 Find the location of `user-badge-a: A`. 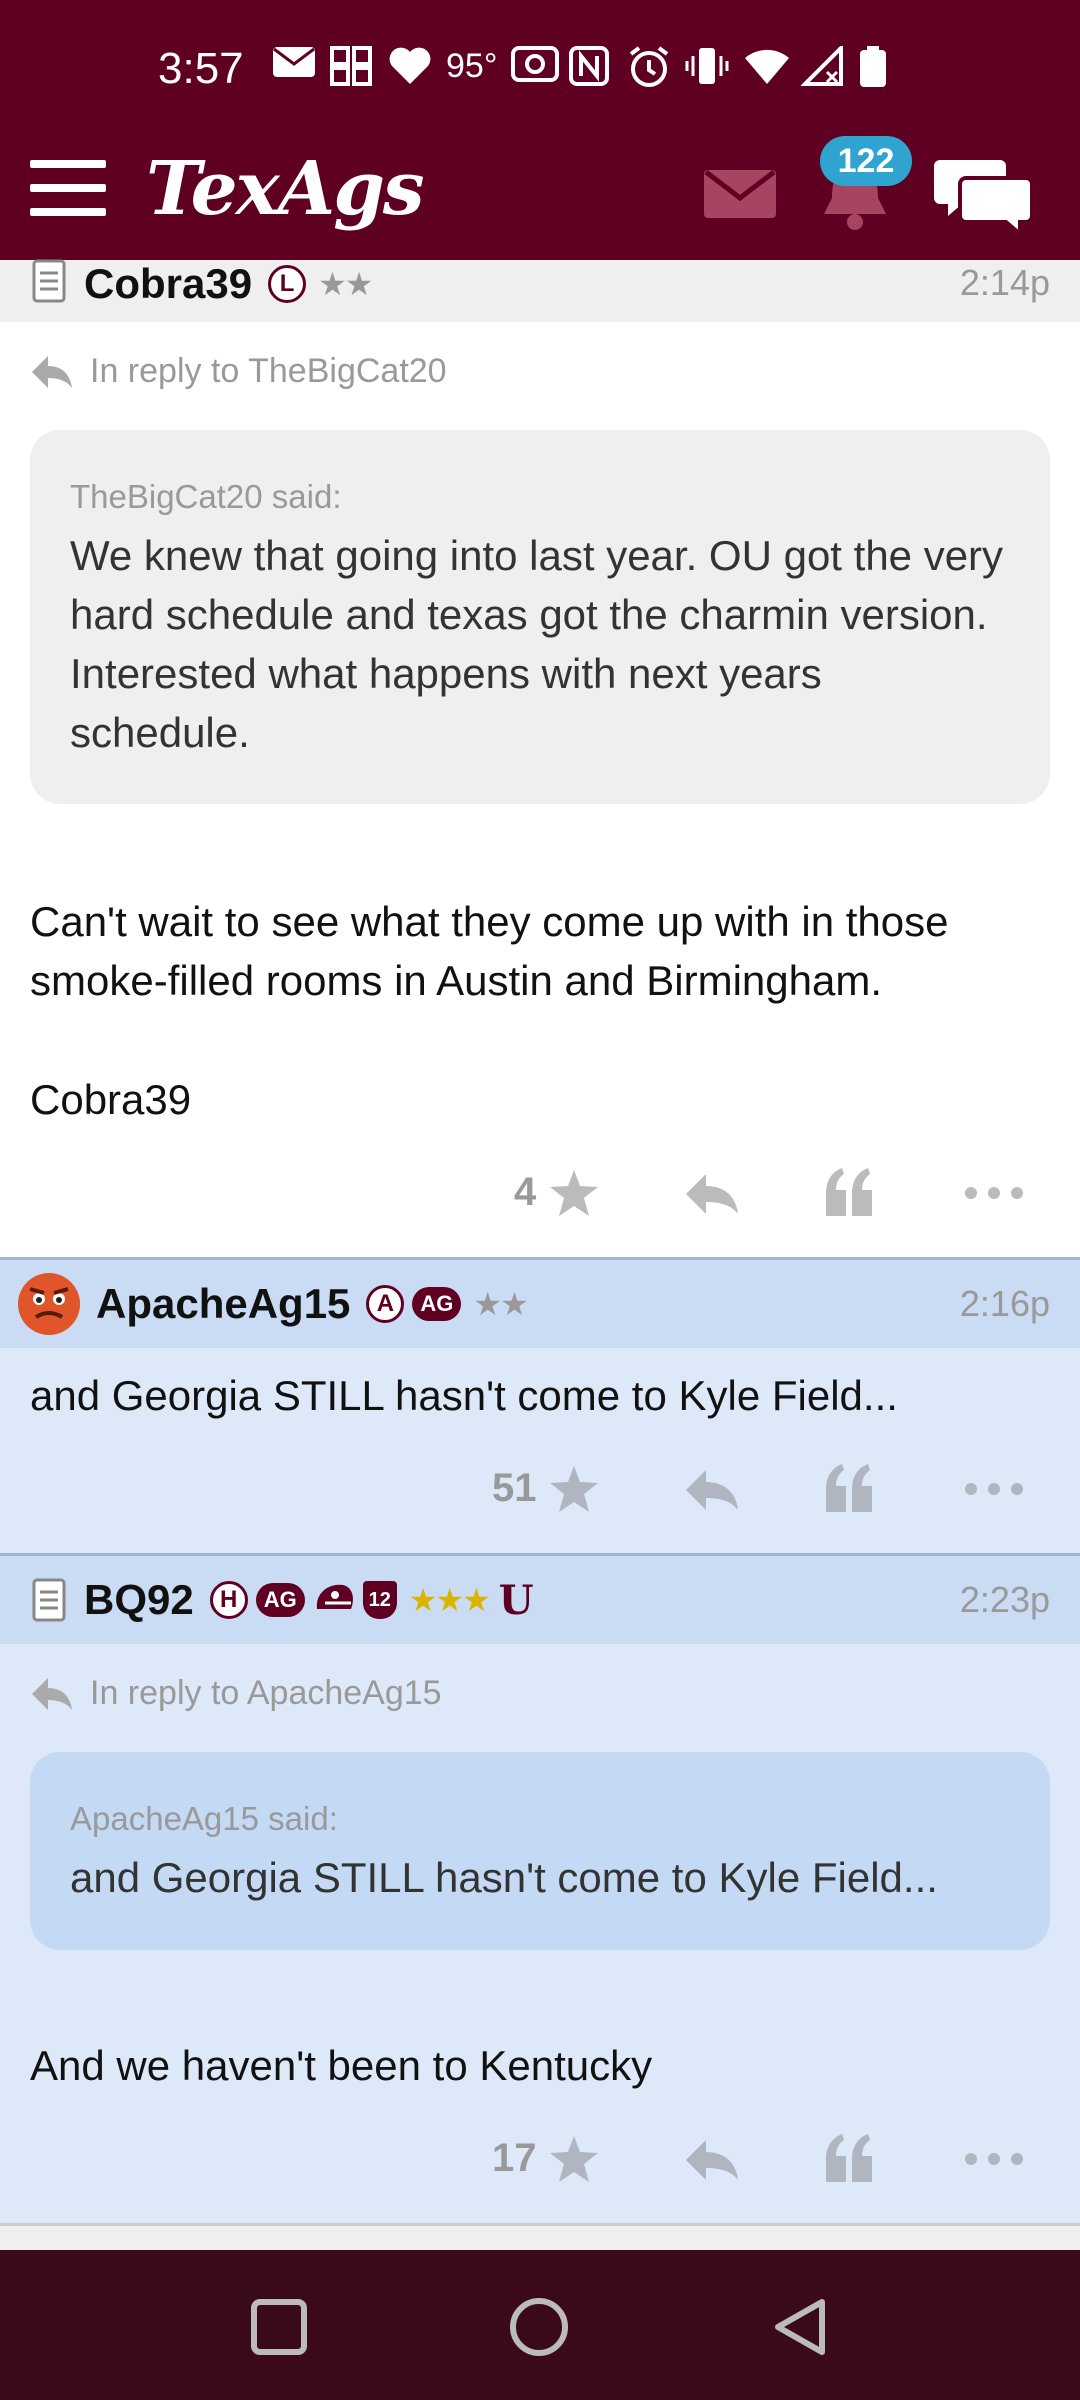

user-badge-a: A is located at coordinates (385, 1304).